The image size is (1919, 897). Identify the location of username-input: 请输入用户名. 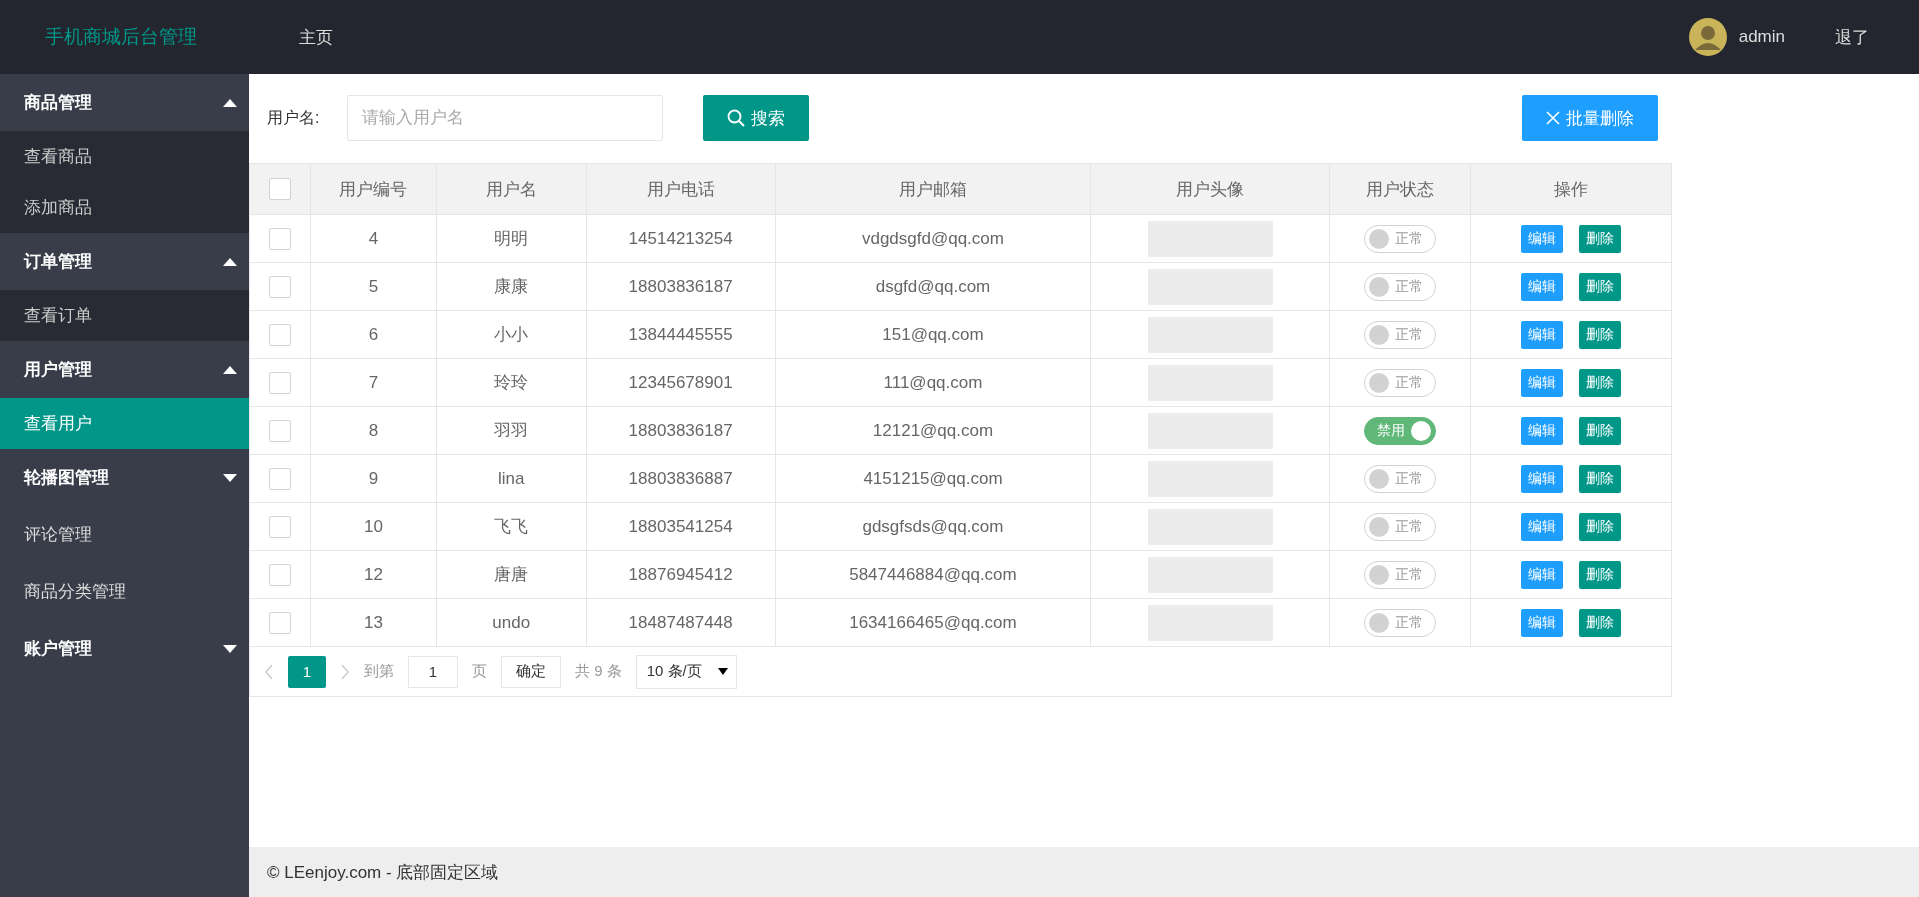
(505, 118).